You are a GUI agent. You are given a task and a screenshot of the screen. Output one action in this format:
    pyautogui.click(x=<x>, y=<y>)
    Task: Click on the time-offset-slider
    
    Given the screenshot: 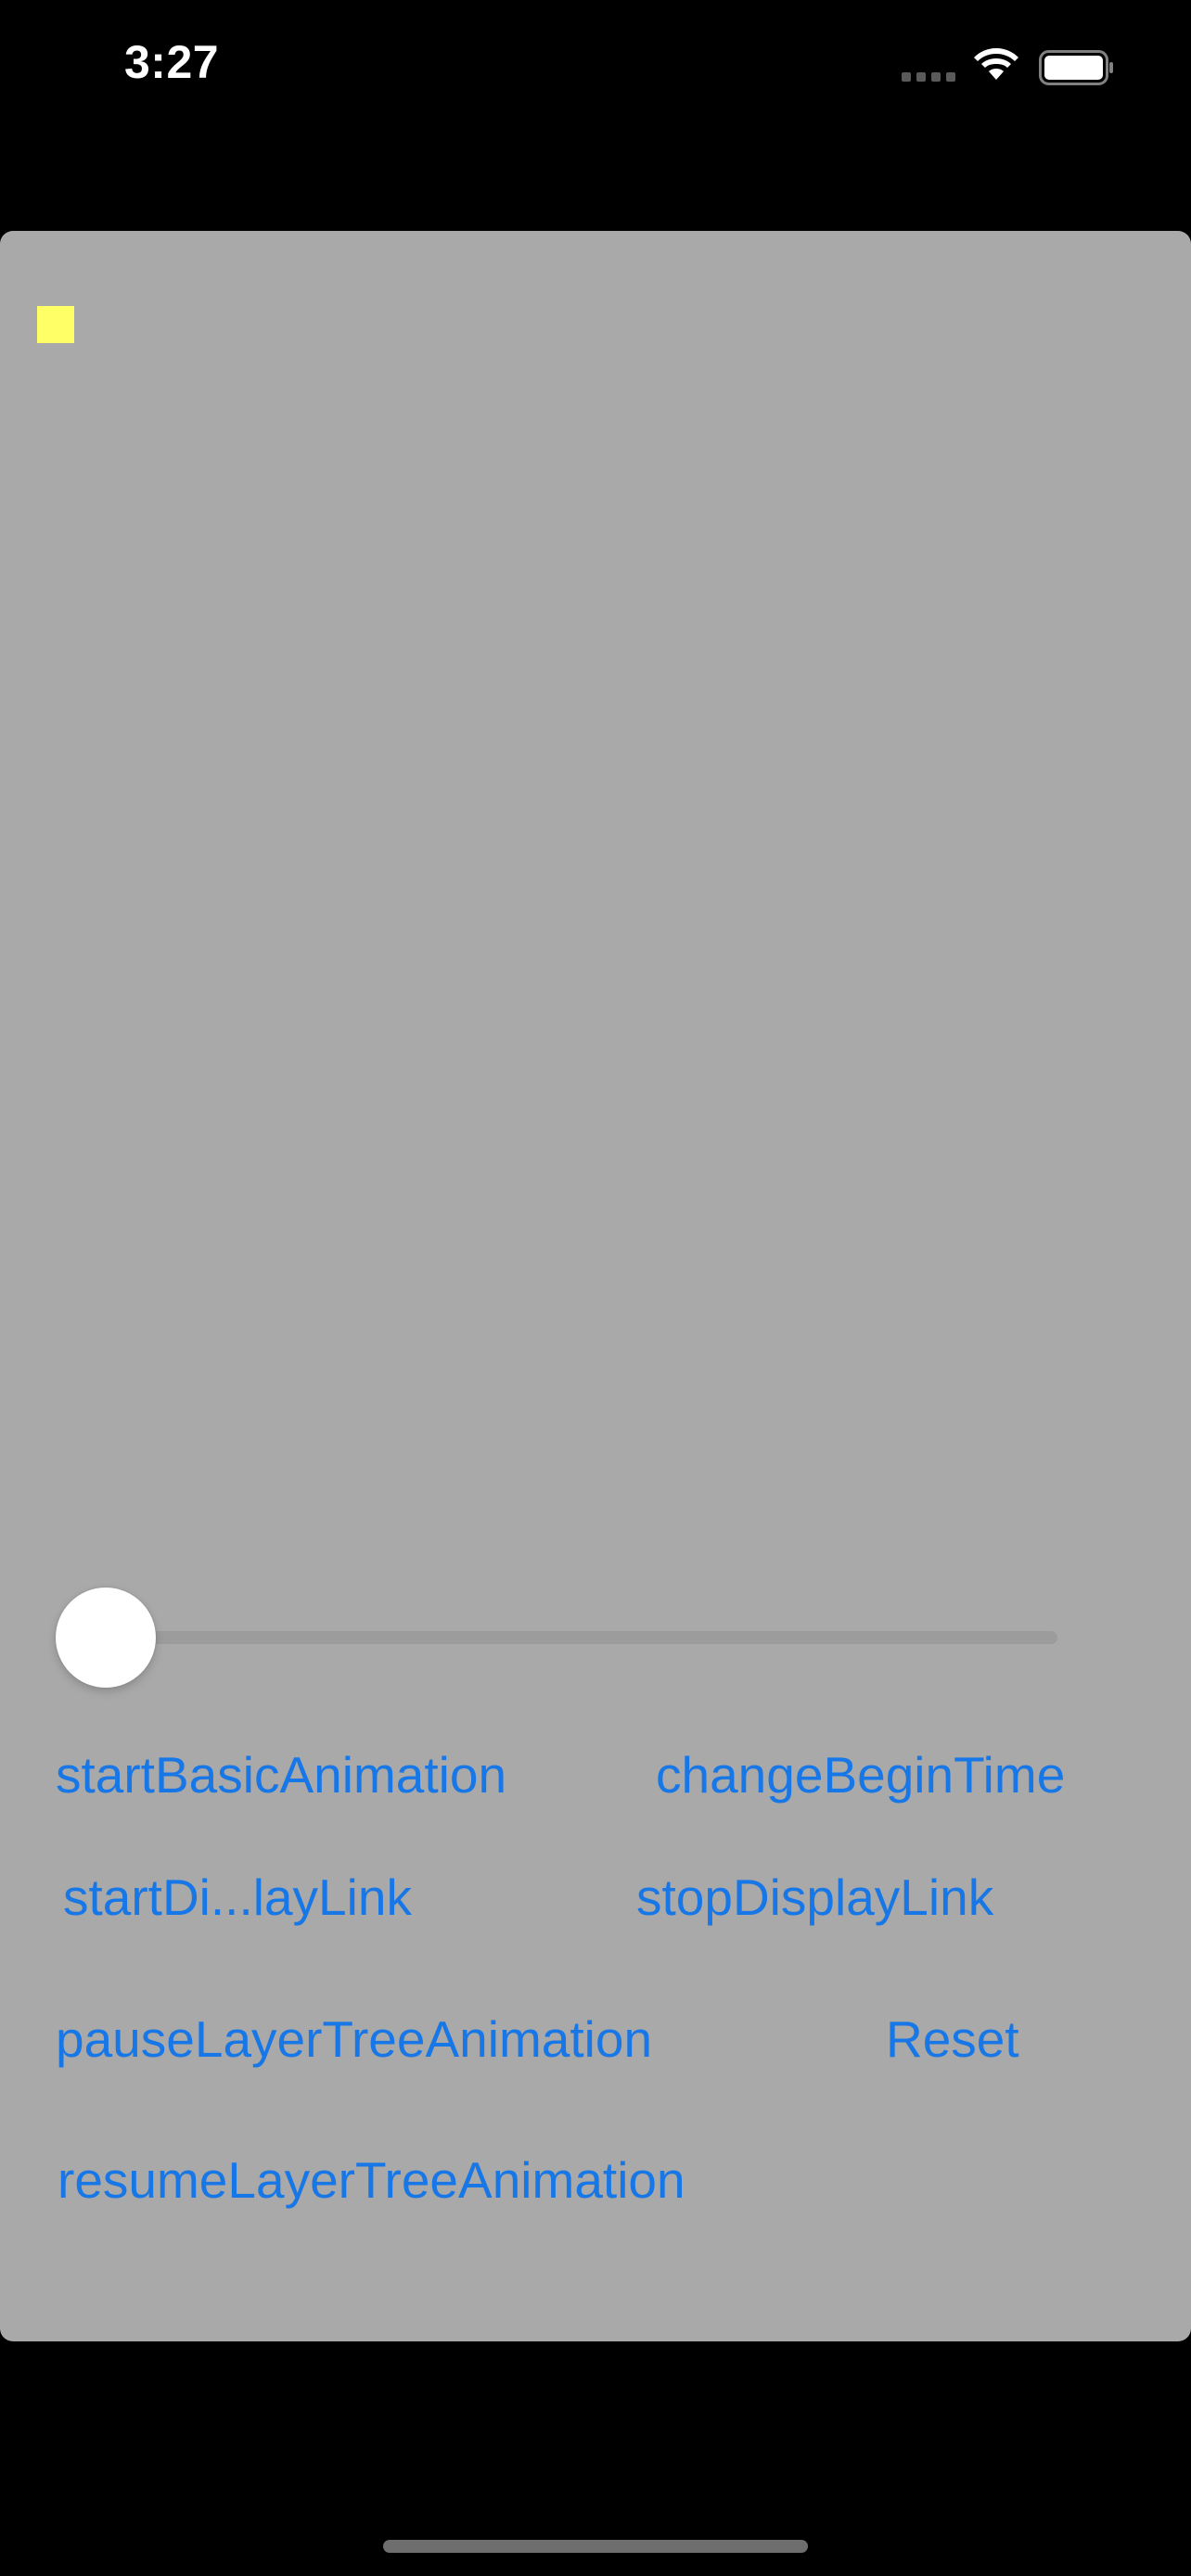 What is the action you would take?
    pyautogui.click(x=566, y=1637)
    